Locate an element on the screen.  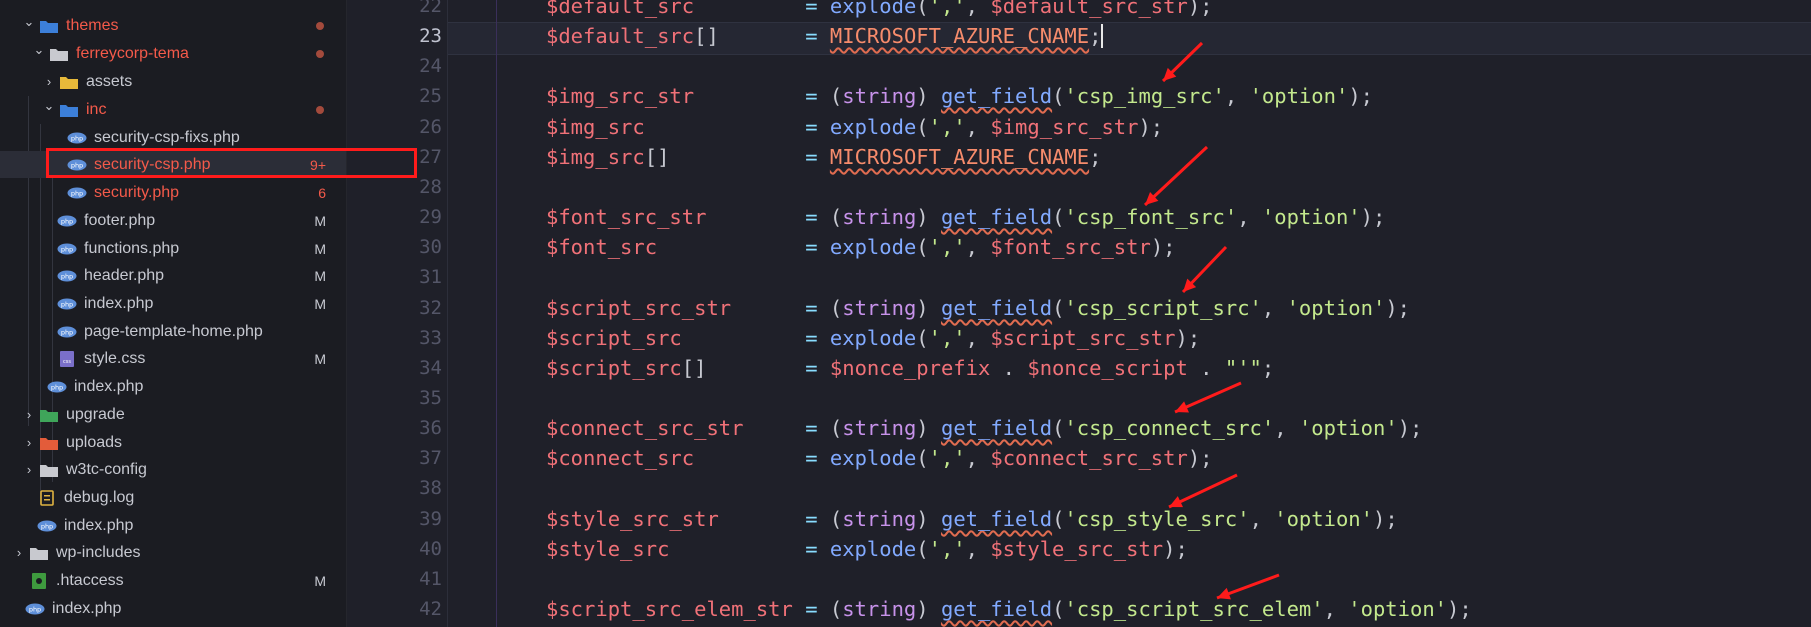
tree-folder-ferreycorp-tema: ⌄ ferreycorp-tema is located at coordinates (173, 53).